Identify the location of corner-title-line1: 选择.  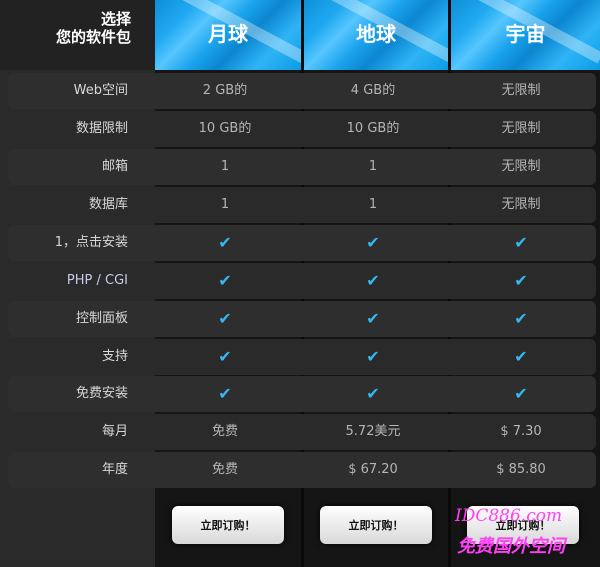
(115, 19).